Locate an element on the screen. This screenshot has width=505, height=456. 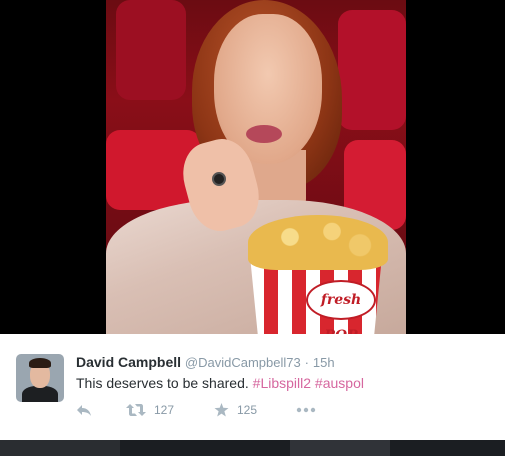
mouth is located at coordinates (264, 134).